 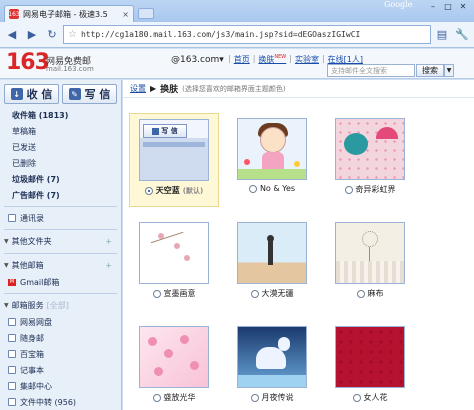 What do you see at coordinates (169, 131) in the screenshot?
I see `preview-label: 写 信` at bounding box center [169, 131].